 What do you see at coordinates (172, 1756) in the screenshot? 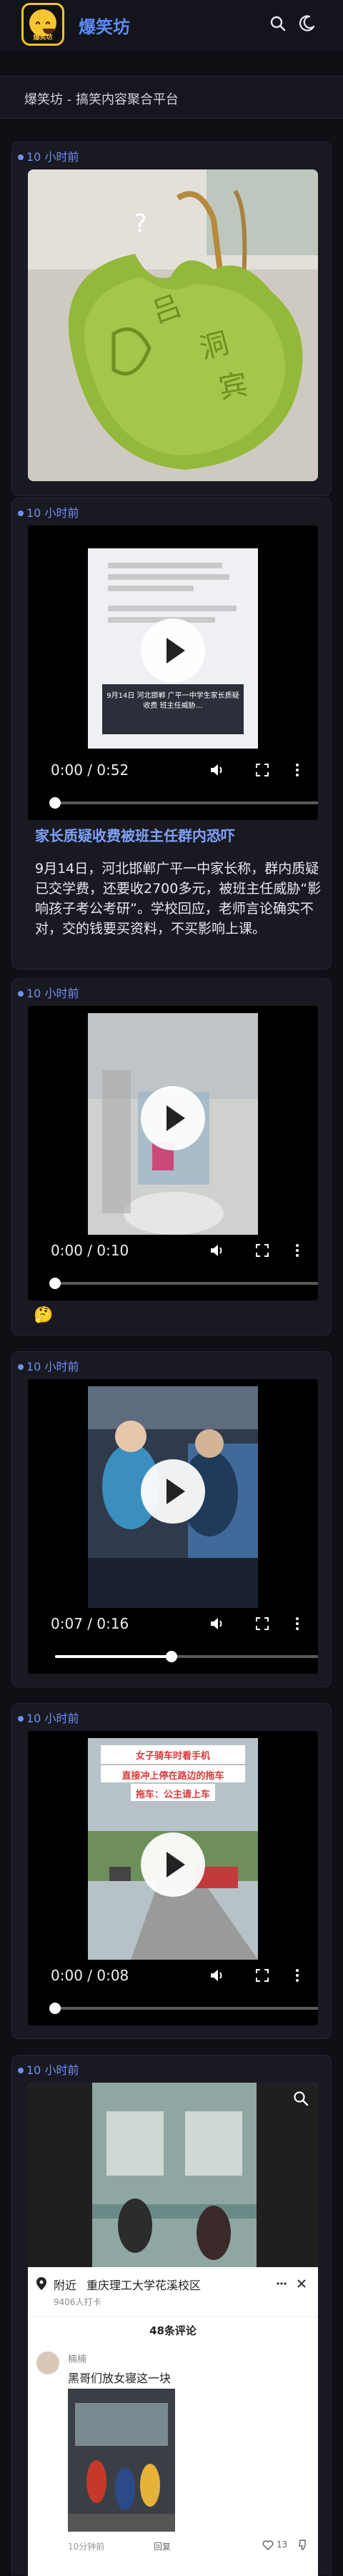
I see `thumbnail-caption-1: 女子骑车时看手机` at bounding box center [172, 1756].